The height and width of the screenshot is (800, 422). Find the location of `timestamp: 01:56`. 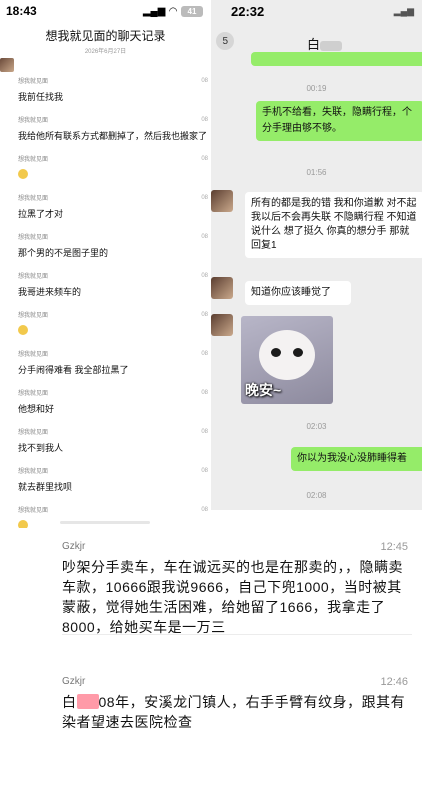

timestamp: 01:56 is located at coordinates (316, 172).